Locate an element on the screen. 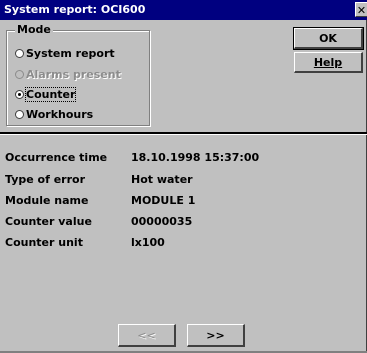 This screenshot has width=367, height=353. radio-counter: Counter is located at coordinates (46, 94).